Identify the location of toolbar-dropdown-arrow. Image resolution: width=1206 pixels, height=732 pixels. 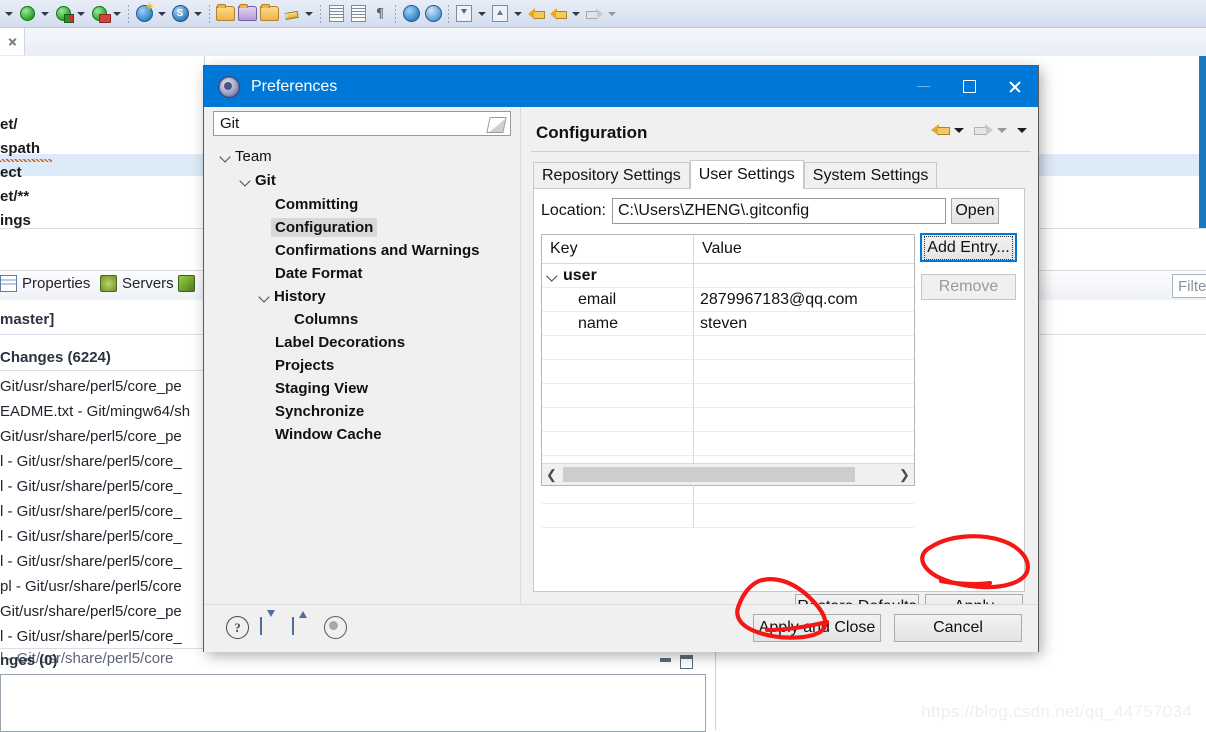
(8, 14).